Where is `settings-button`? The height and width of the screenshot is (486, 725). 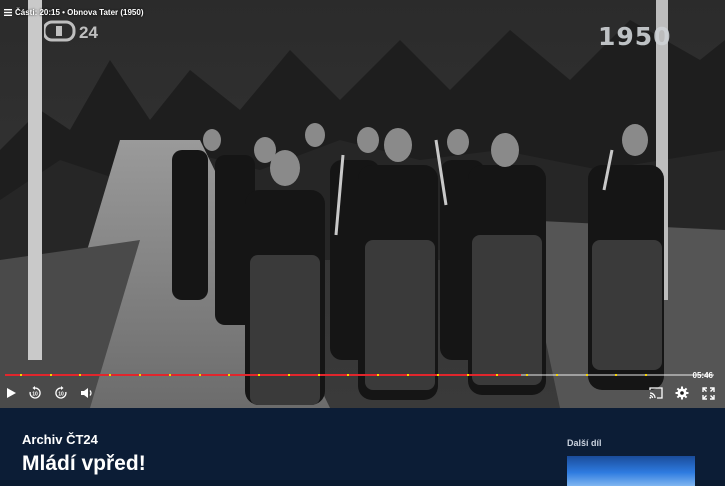 settings-button is located at coordinates (682, 393).